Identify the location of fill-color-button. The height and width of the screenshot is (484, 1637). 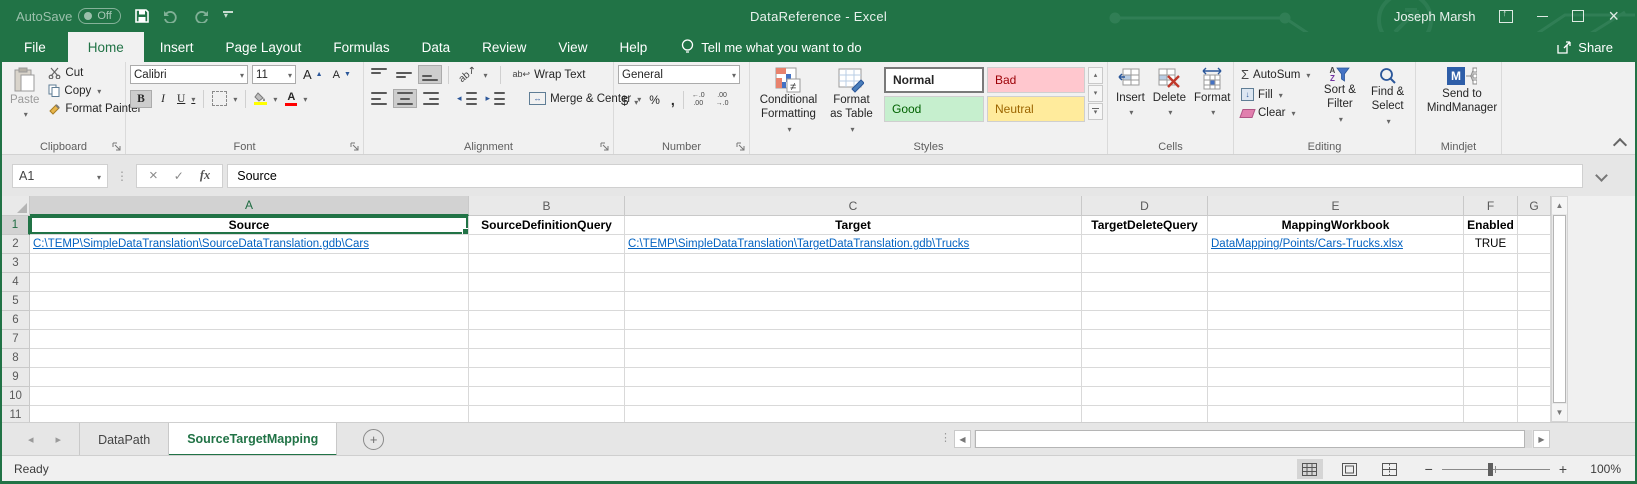
(265, 98).